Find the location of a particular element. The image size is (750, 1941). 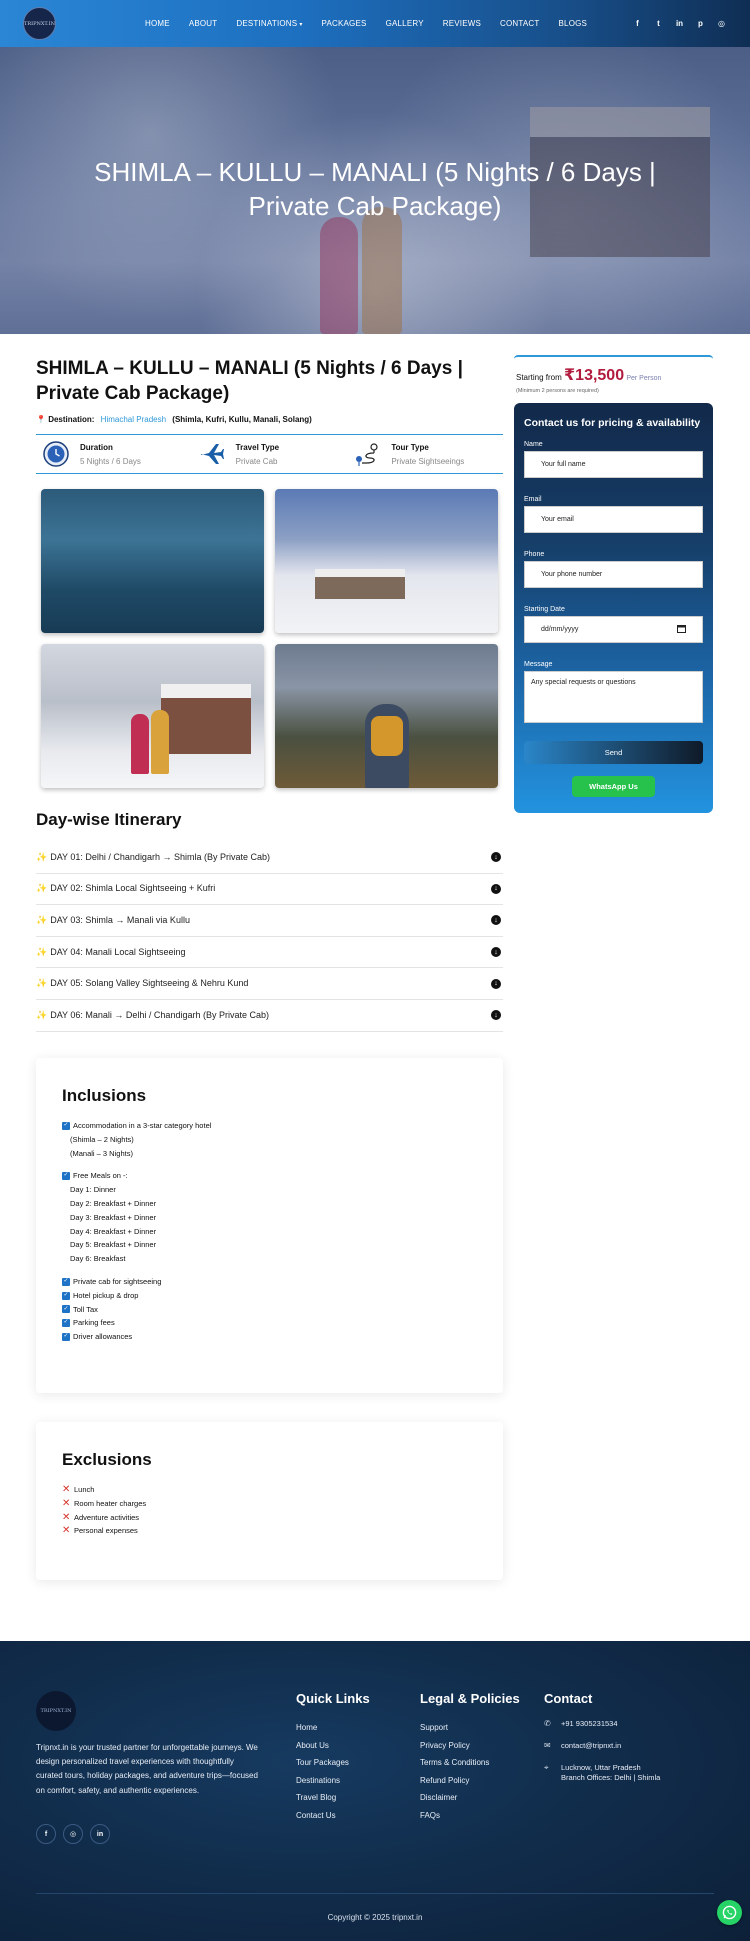

phone-label: Phone is located at coordinates (534, 554).